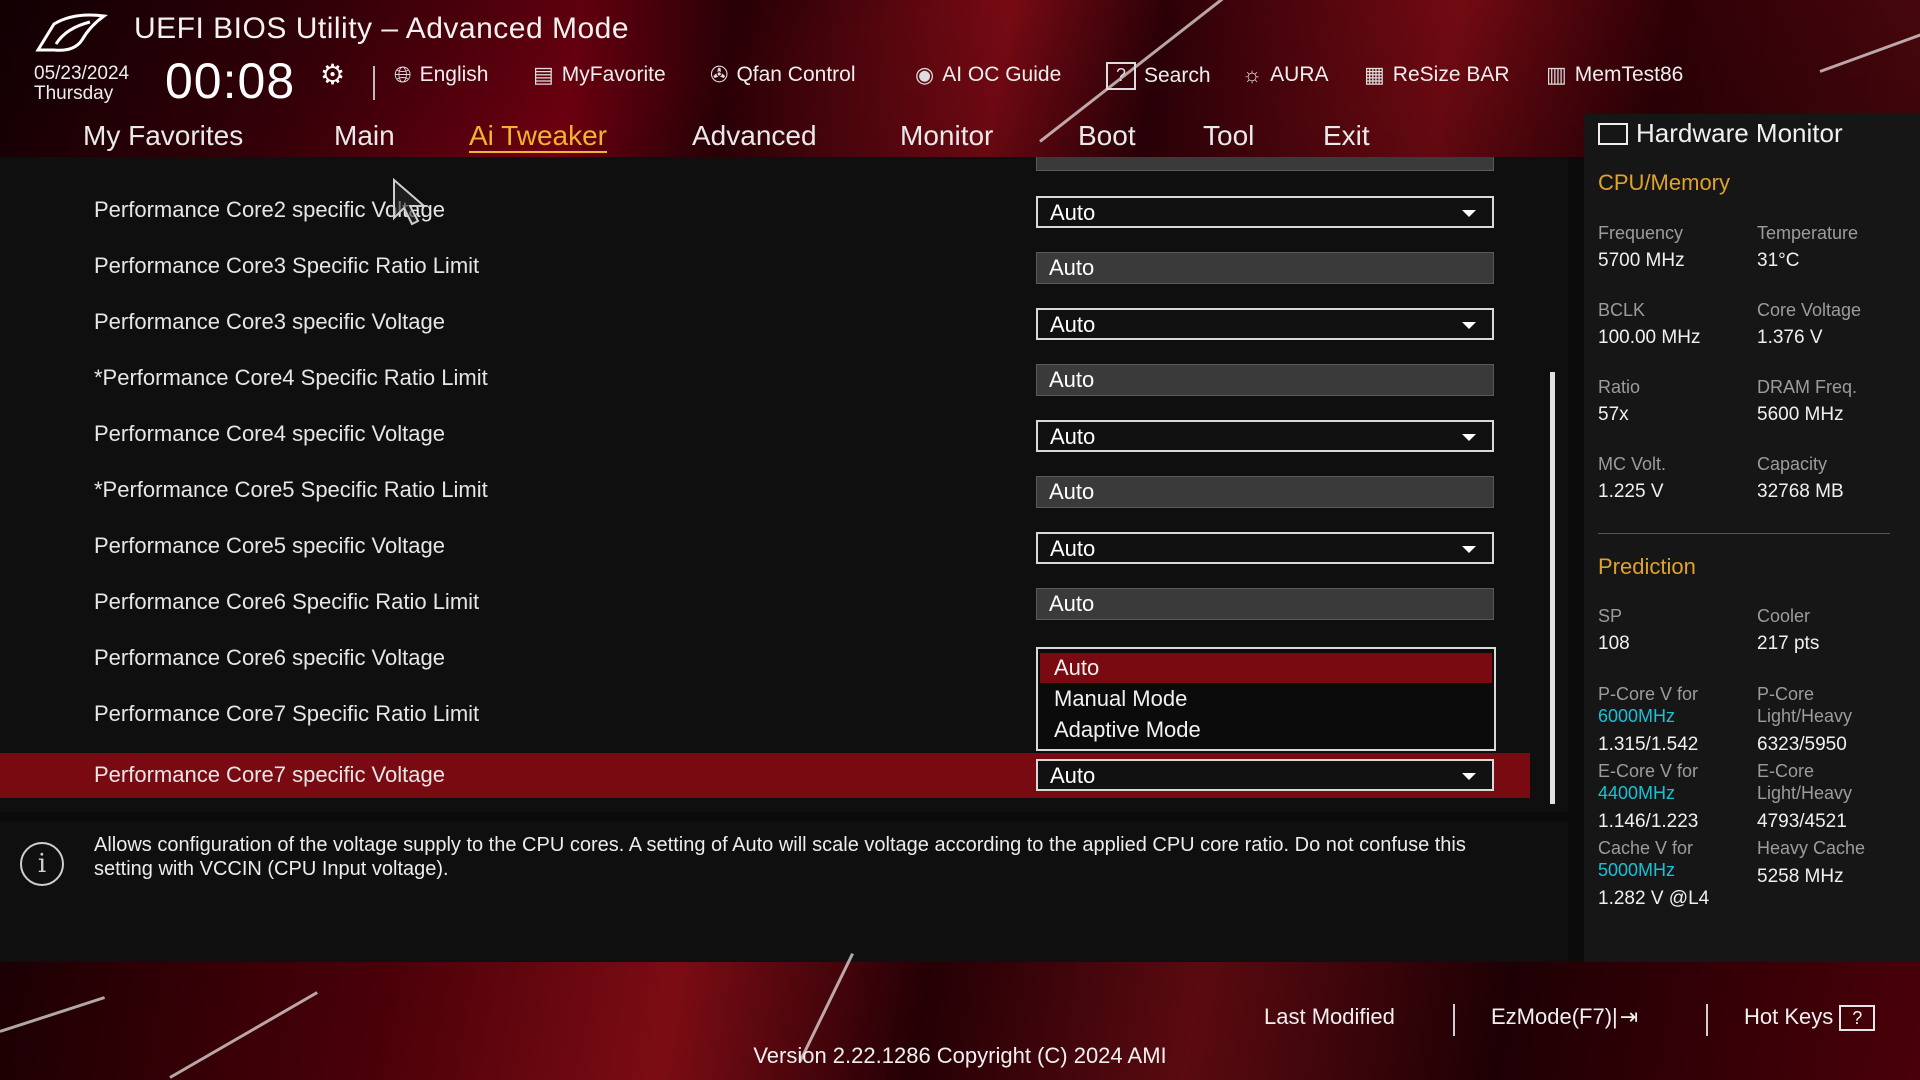  I want to click on setting-row-selected: Performance Core7 specific Voltage Auto, so click(765, 775).